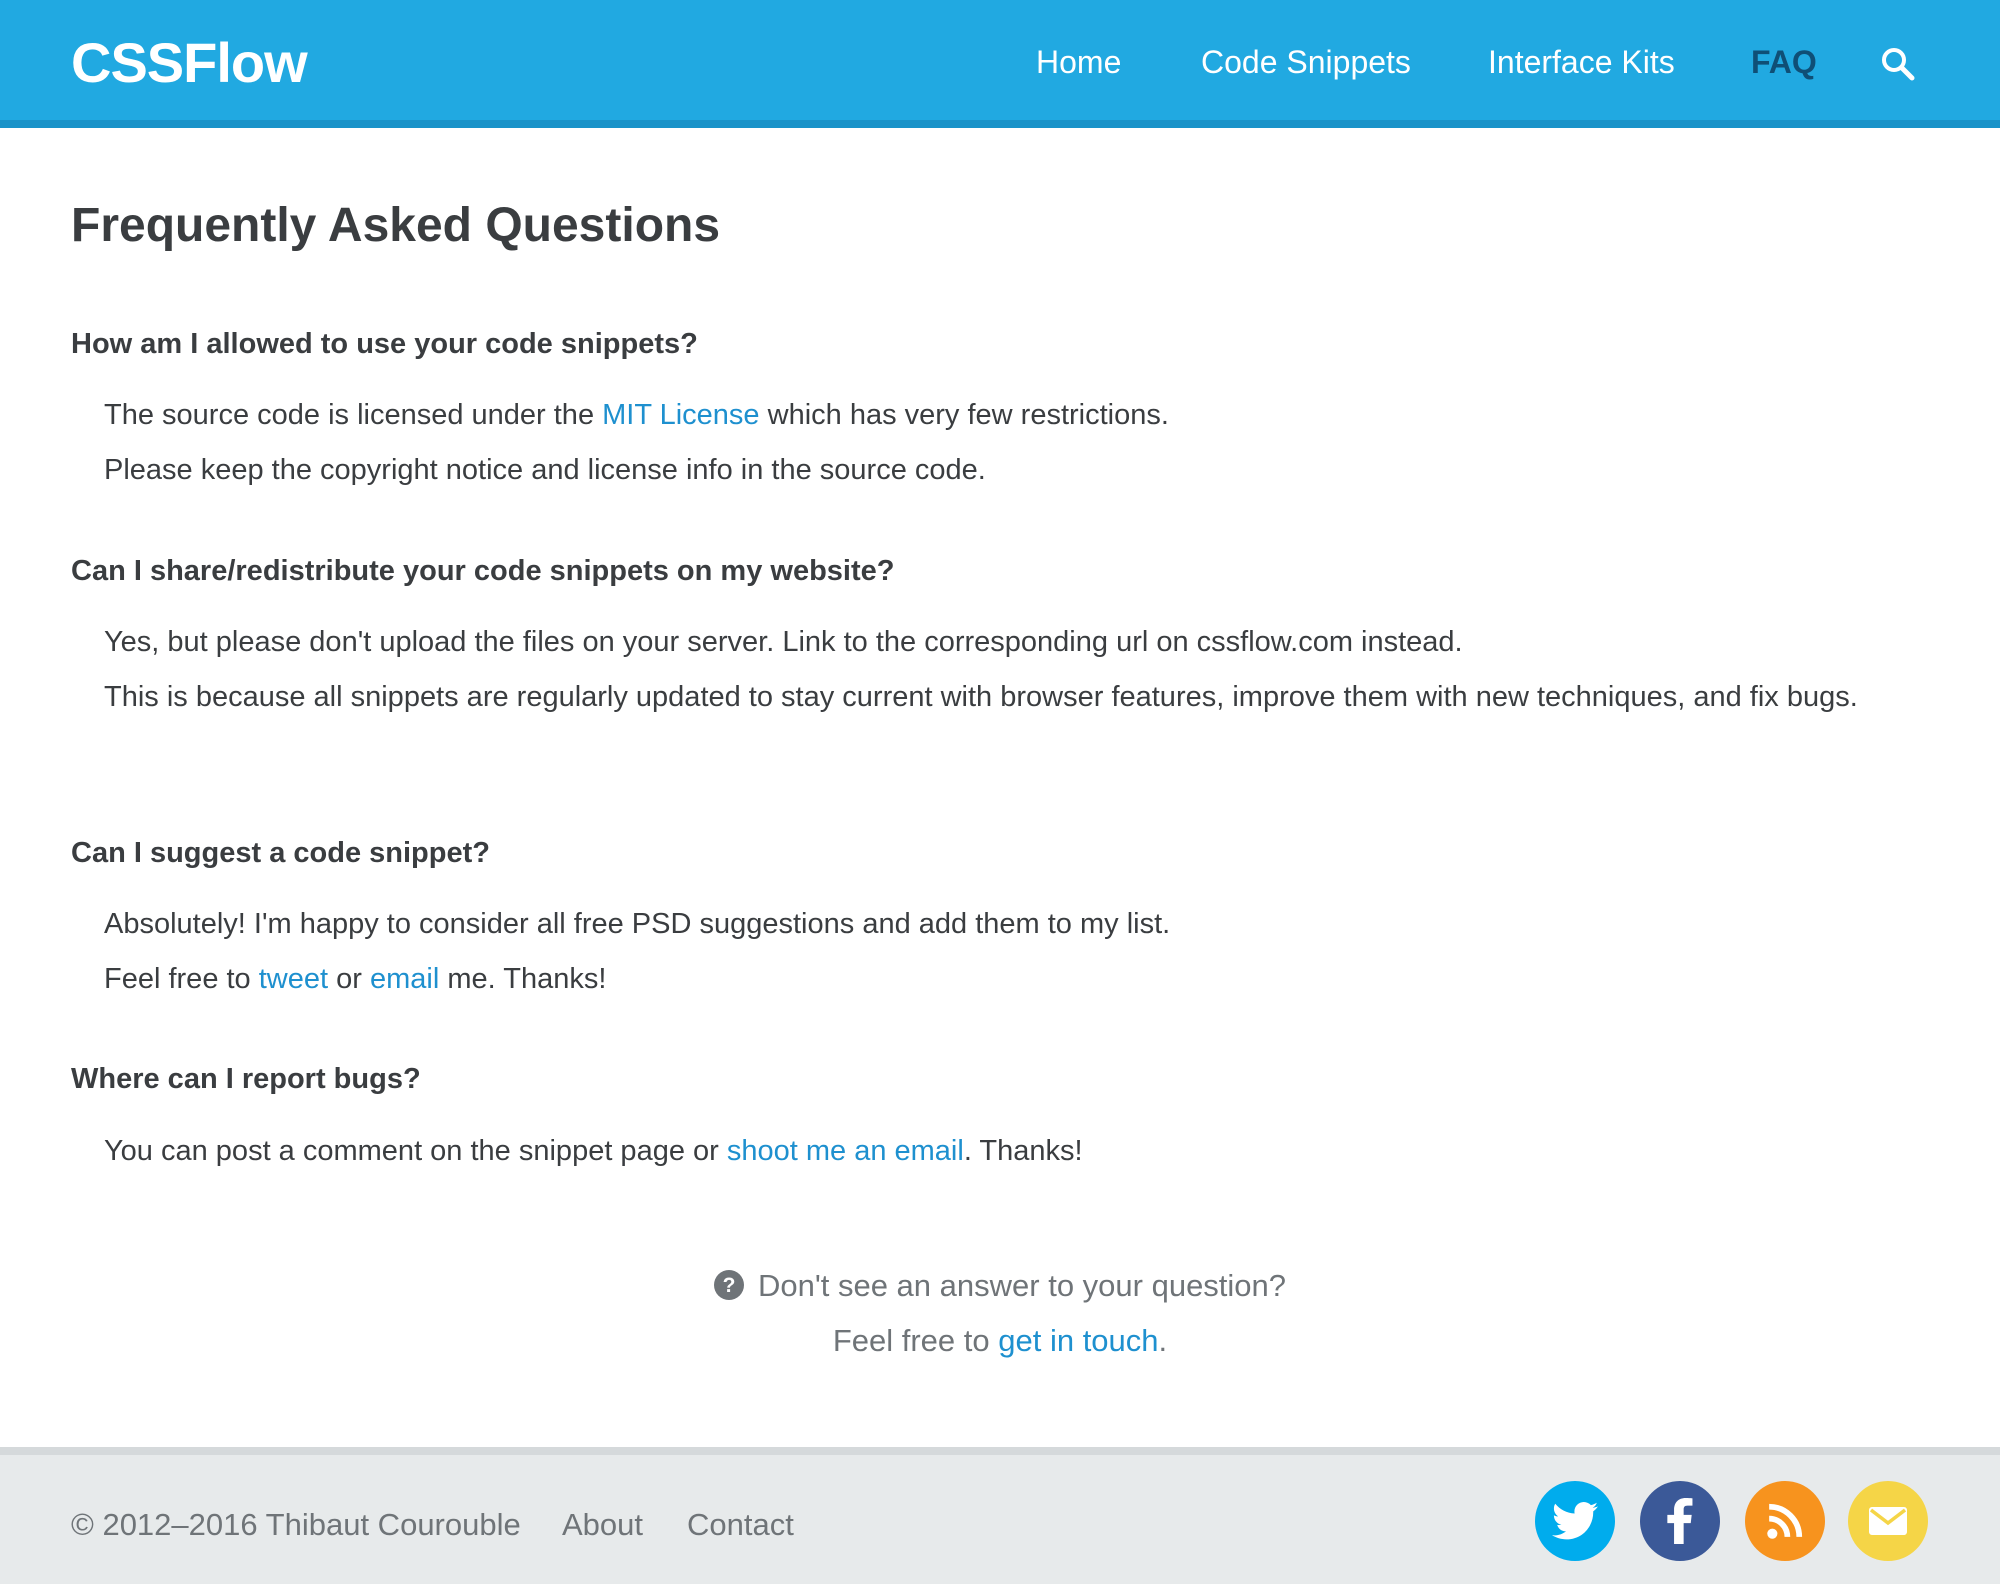 The height and width of the screenshot is (1584, 2000). Describe the element at coordinates (1019, 979) in the screenshot. I see `faq-answer-line: Feel free to tweet or email me. Thanks!` at that location.